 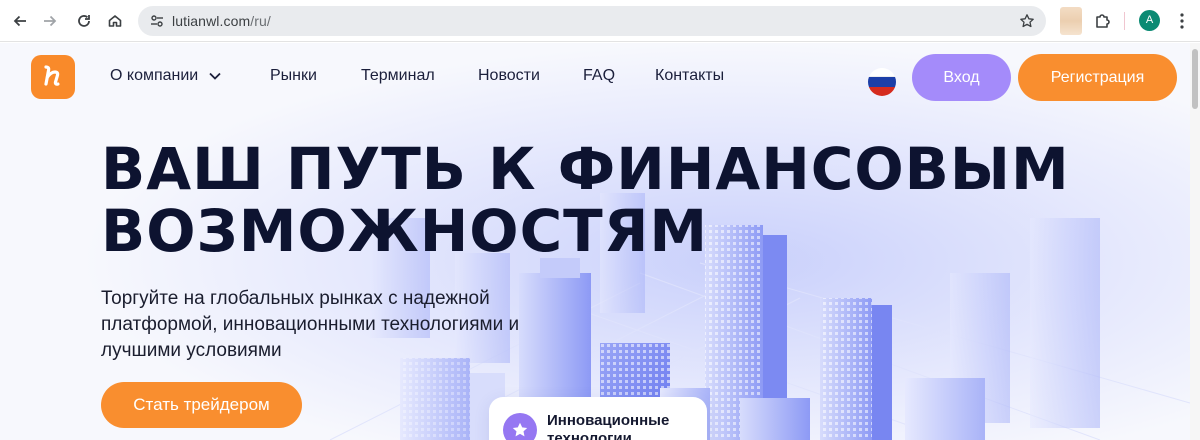 What do you see at coordinates (84, 21) in the screenshot?
I see `reload-icon` at bounding box center [84, 21].